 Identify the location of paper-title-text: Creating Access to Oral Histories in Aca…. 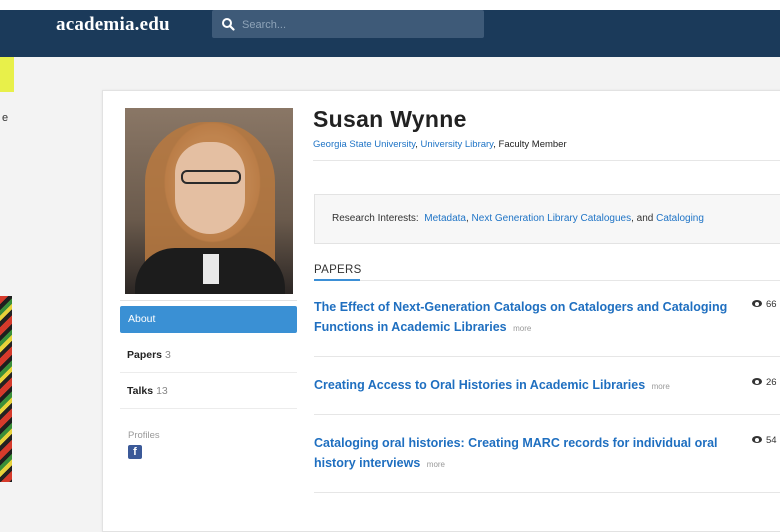
(480, 385).